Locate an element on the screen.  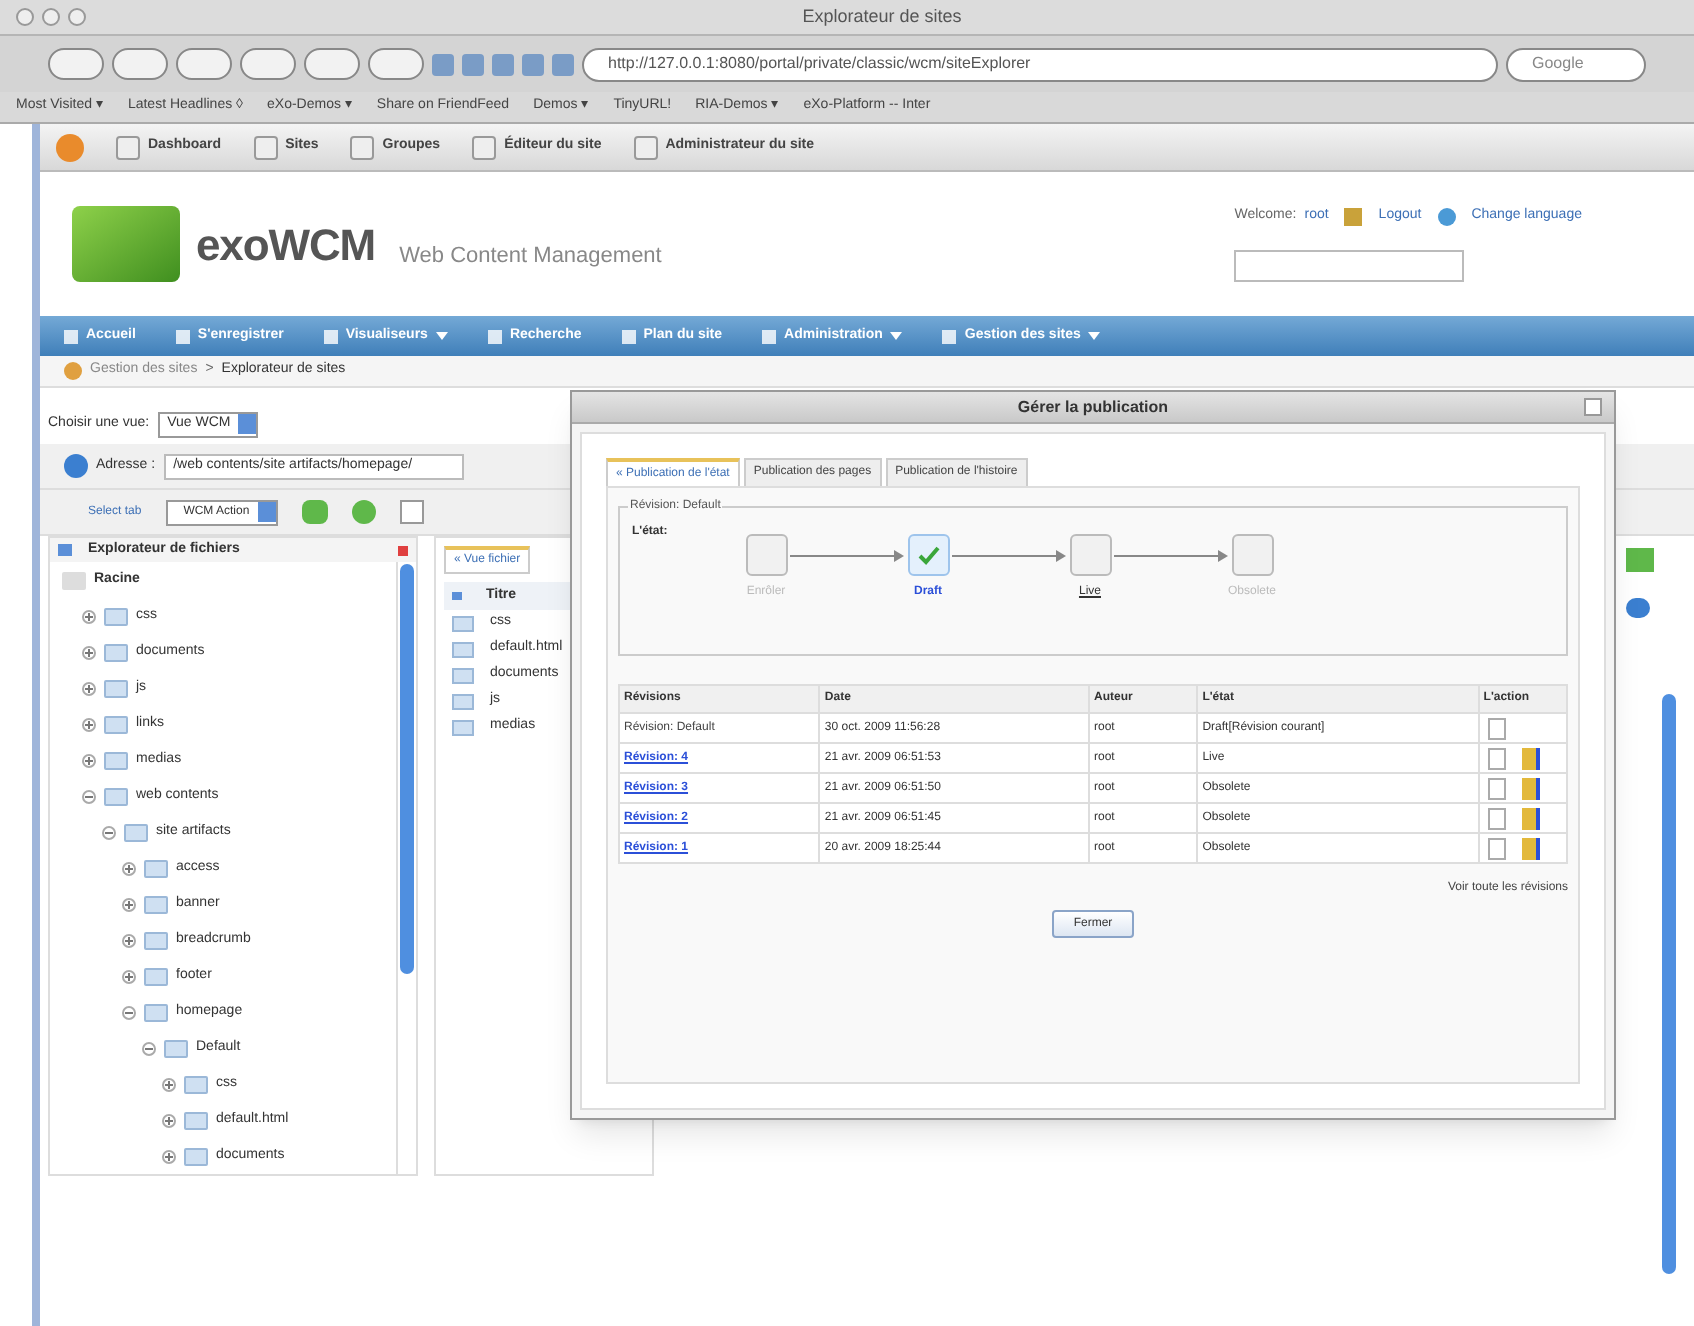
checkmark-icon is located at coordinates (928, 555).